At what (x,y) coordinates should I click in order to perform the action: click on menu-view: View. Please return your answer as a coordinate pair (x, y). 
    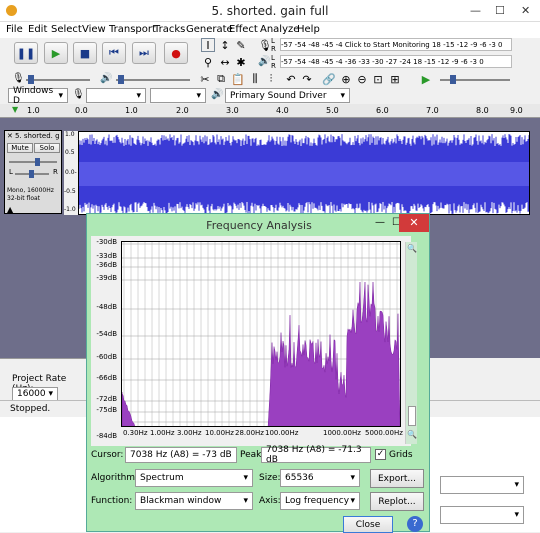
    Looking at the image, I should click on (94, 29).